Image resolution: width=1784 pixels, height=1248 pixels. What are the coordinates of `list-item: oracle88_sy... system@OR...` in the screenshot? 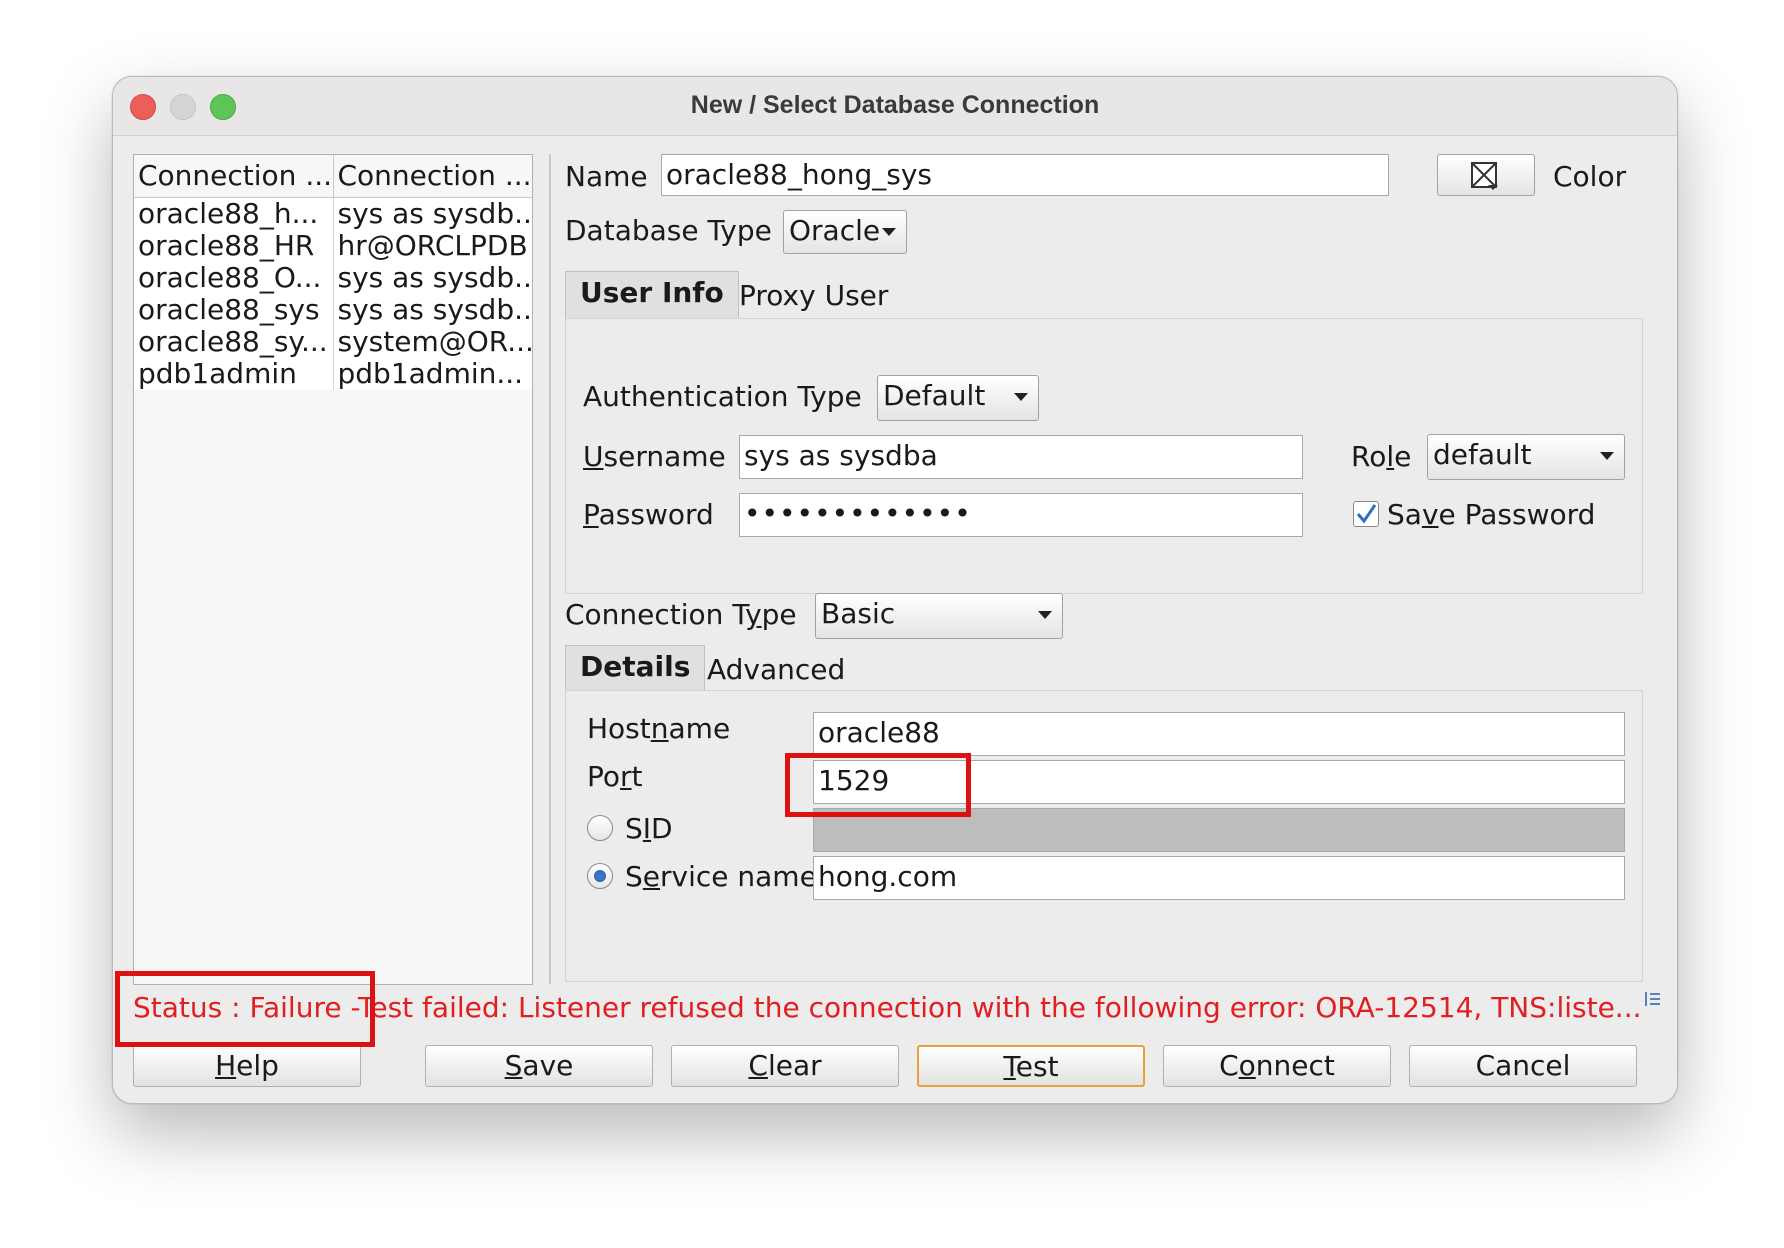 It's located at (333, 342).